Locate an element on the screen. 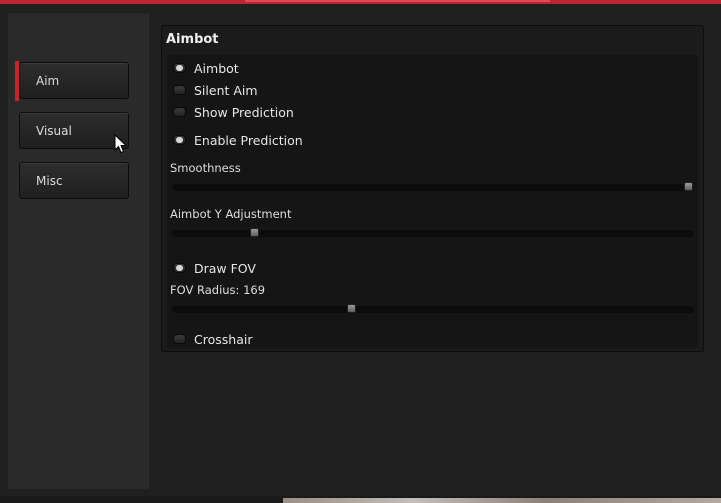 This screenshot has width=721, height=503. silent-aim-checkbox: Silent Aim is located at coordinates (215, 90).